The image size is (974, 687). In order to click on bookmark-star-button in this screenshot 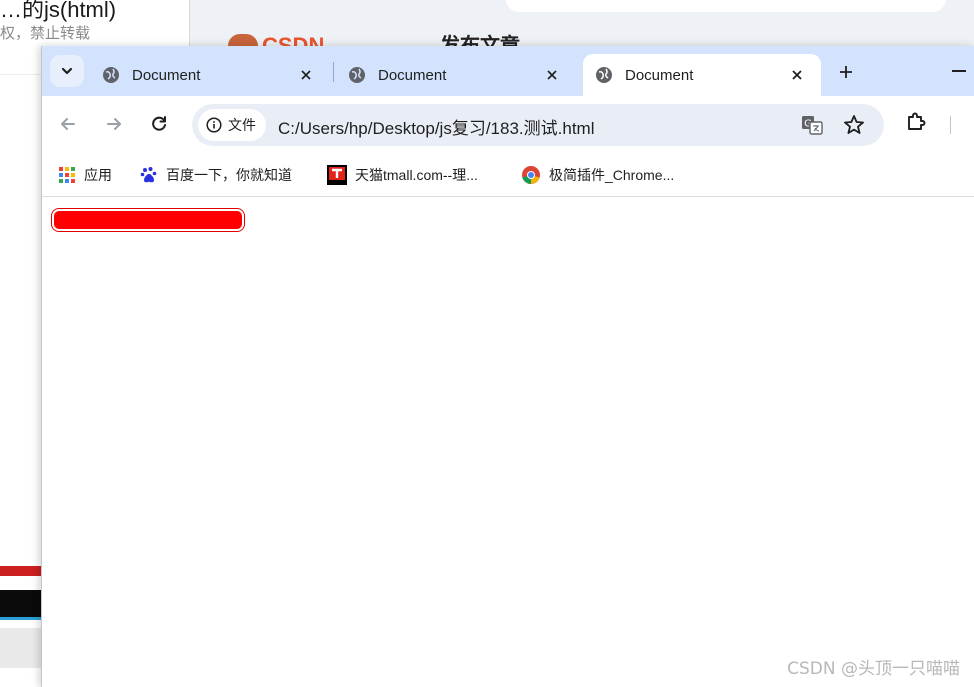, I will do `click(854, 127)`.